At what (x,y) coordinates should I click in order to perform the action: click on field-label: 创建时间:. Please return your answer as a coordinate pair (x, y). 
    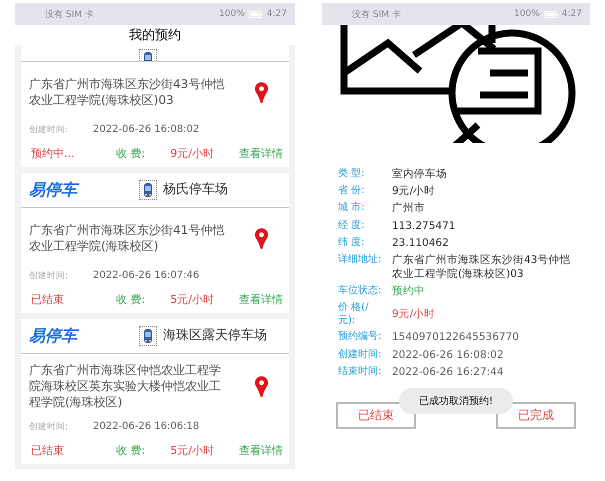
    Looking at the image, I should click on (360, 354).